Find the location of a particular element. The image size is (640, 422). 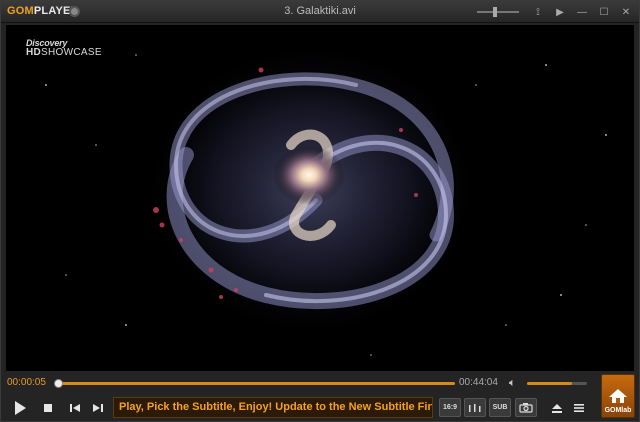

previous-button is located at coordinates (75, 408).